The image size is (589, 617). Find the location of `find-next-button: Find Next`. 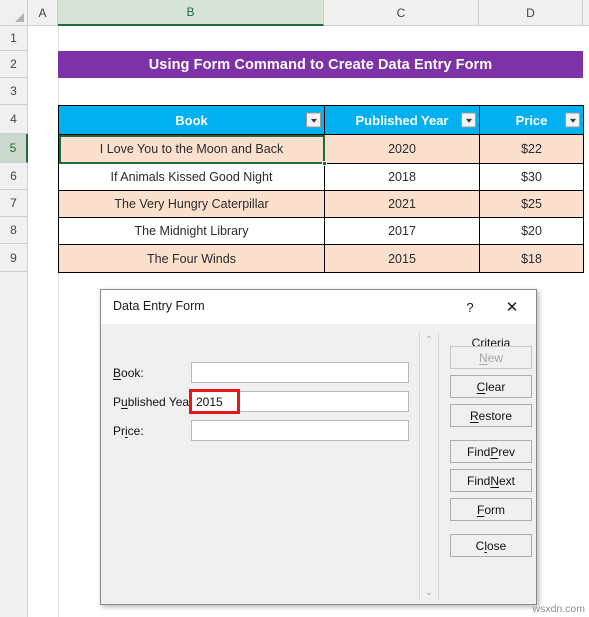

find-next-button: Find Next is located at coordinates (491, 480).